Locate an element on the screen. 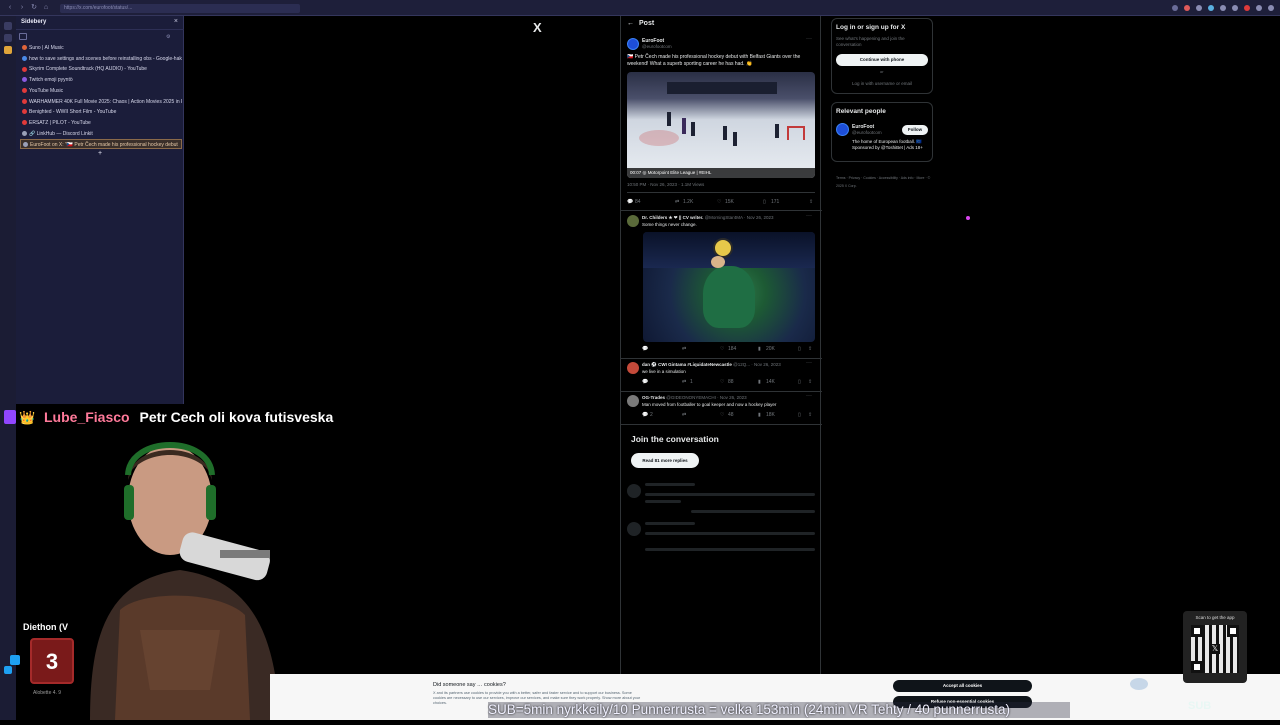  reply-handle: @GIDEONONYEMACHI · Nov 26, 2023 is located at coordinates (706, 397).